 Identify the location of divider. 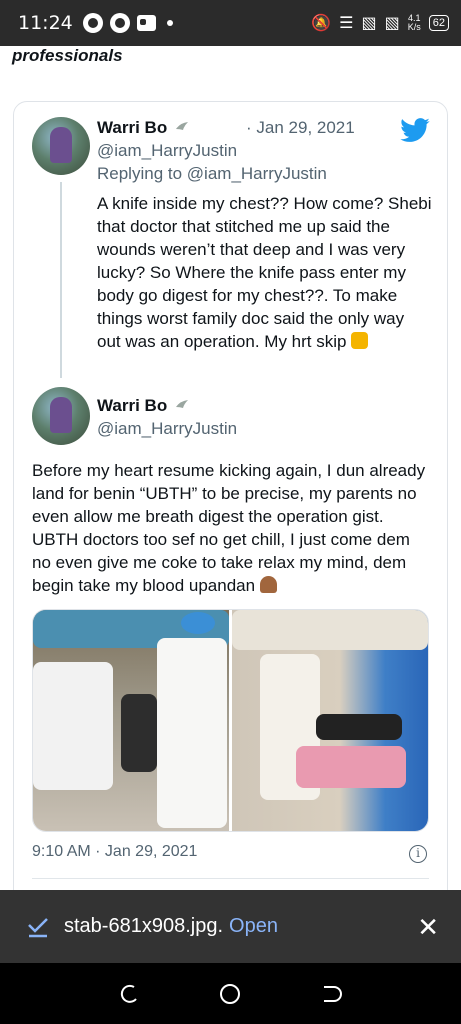
(230, 878).